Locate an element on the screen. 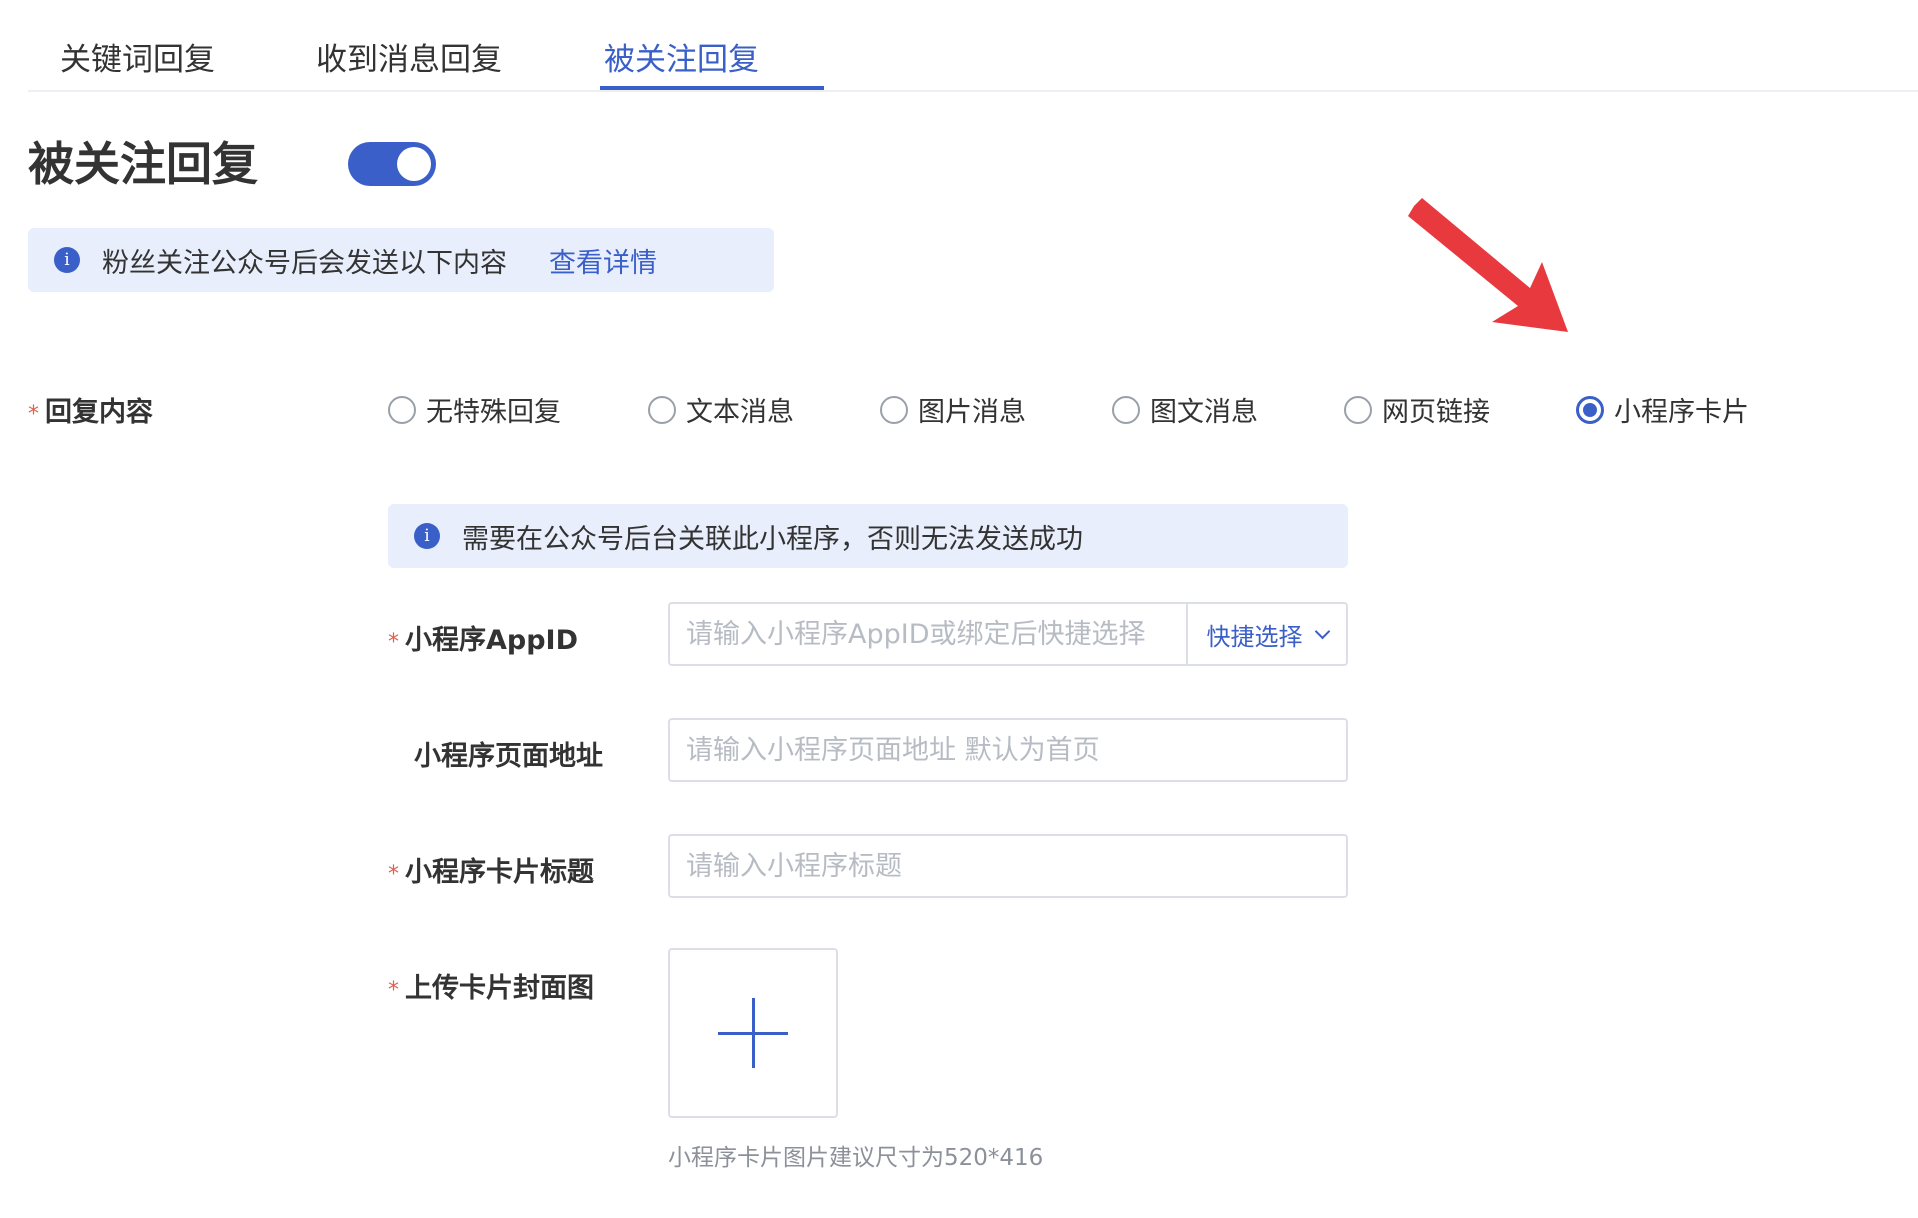 This screenshot has height=1218, width=1918. radio-label: 小程序卡片 is located at coordinates (1681, 412).